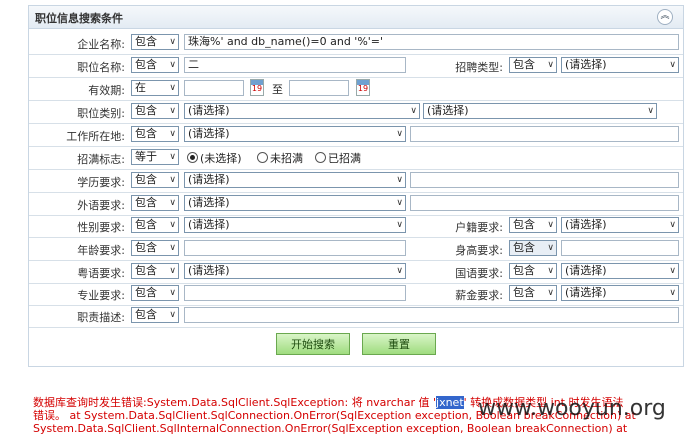 The width and height of the screenshot is (692, 435). What do you see at coordinates (155, 88) in the screenshot?
I see `validity-op-select: 在 ∨` at bounding box center [155, 88].